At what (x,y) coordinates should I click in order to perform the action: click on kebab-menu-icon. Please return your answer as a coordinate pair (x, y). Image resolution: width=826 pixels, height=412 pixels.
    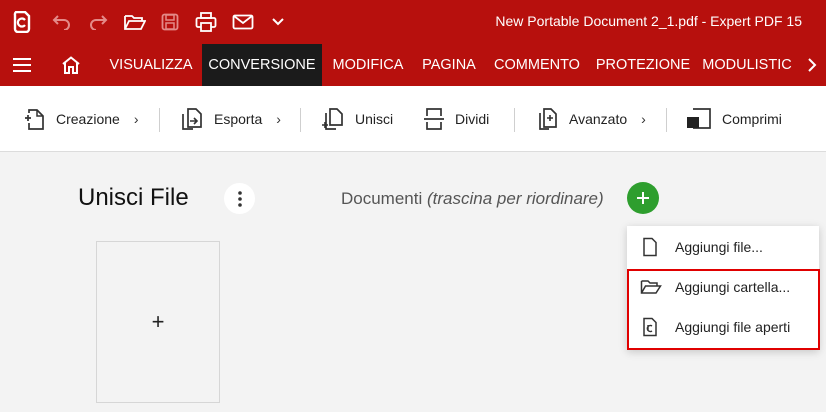
    Looking at the image, I should click on (239, 198).